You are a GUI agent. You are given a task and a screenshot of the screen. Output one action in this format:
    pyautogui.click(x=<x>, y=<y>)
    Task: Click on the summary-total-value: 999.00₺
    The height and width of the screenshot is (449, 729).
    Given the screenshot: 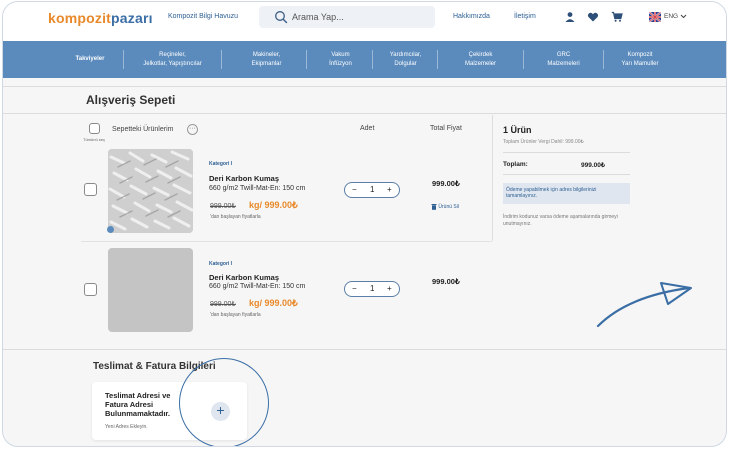 What is the action you would take?
    pyautogui.click(x=593, y=165)
    